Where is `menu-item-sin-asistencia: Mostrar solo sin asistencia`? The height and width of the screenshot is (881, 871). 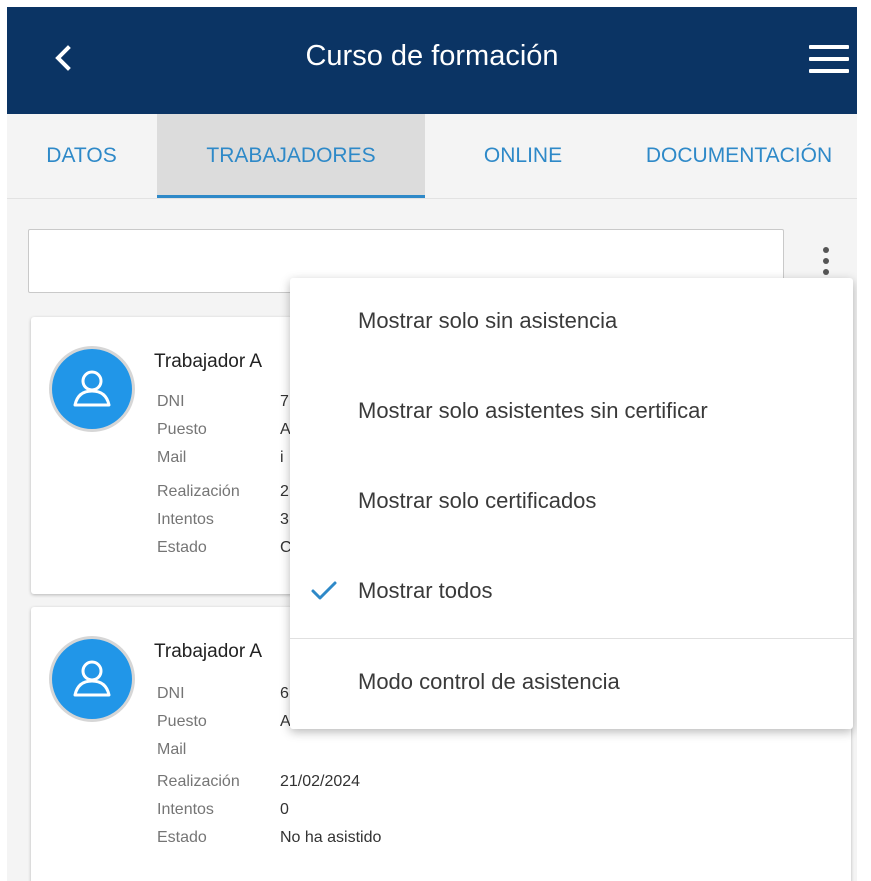
menu-item-sin-asistencia: Mostrar solo sin asistencia is located at coordinates (571, 323).